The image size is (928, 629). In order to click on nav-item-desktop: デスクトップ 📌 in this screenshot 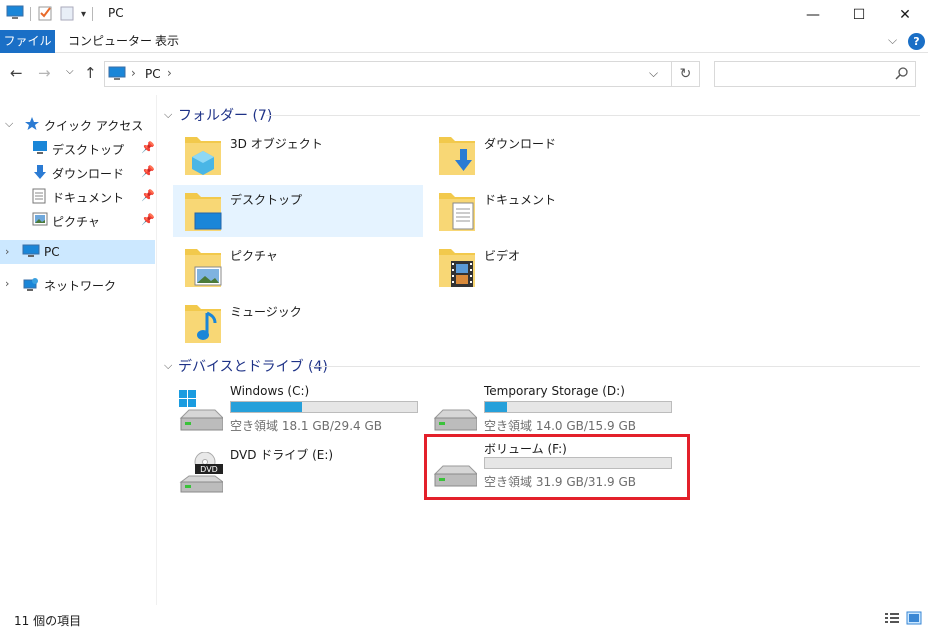, I will do `click(77, 148)`.